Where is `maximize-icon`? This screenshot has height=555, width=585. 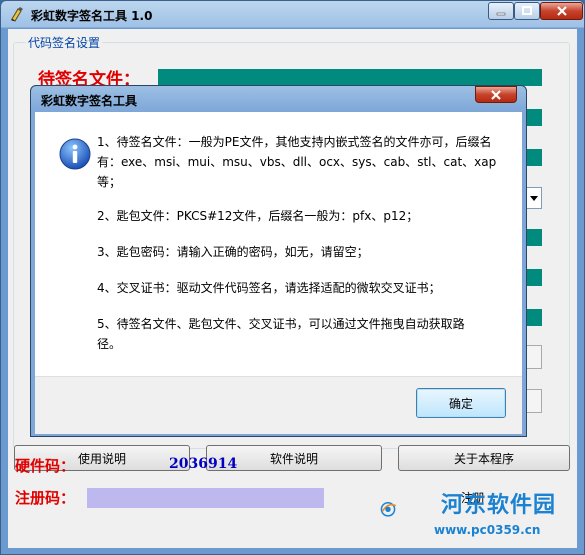 maximize-icon is located at coordinates (527, 10).